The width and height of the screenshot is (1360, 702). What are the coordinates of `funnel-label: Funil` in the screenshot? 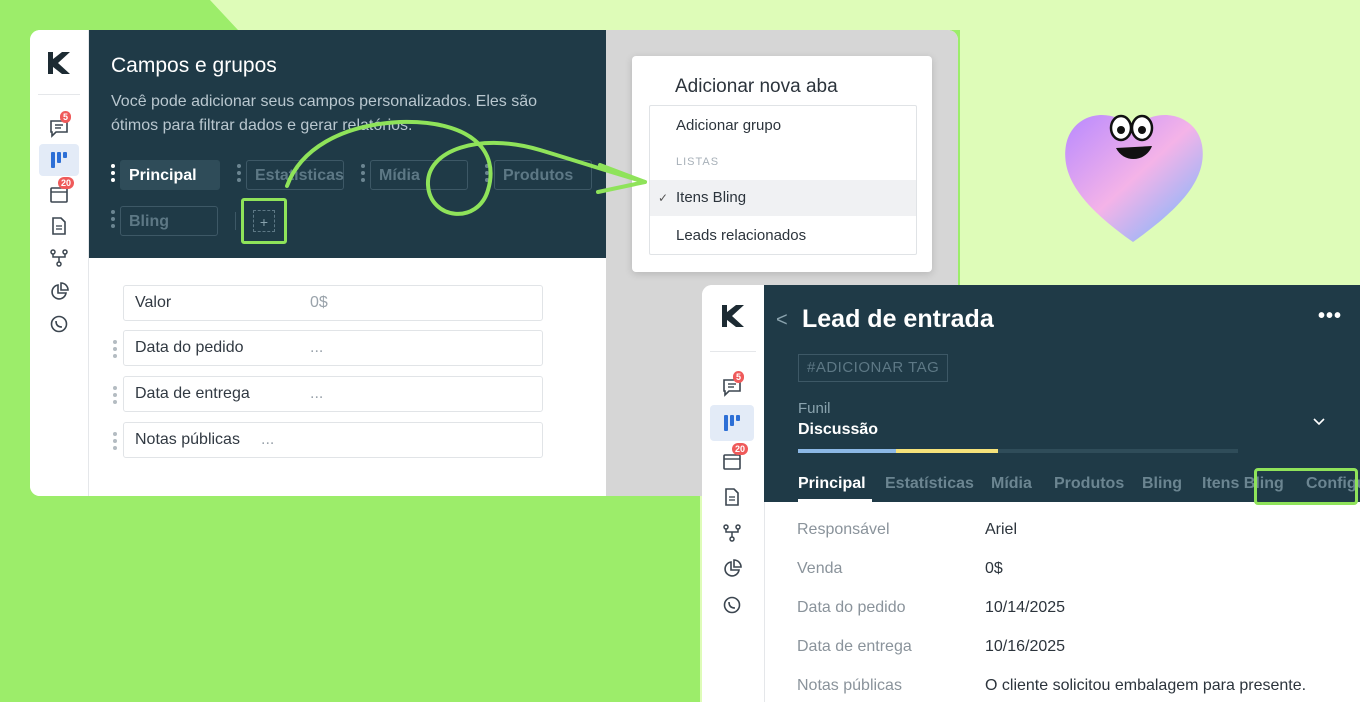 It's located at (814, 408).